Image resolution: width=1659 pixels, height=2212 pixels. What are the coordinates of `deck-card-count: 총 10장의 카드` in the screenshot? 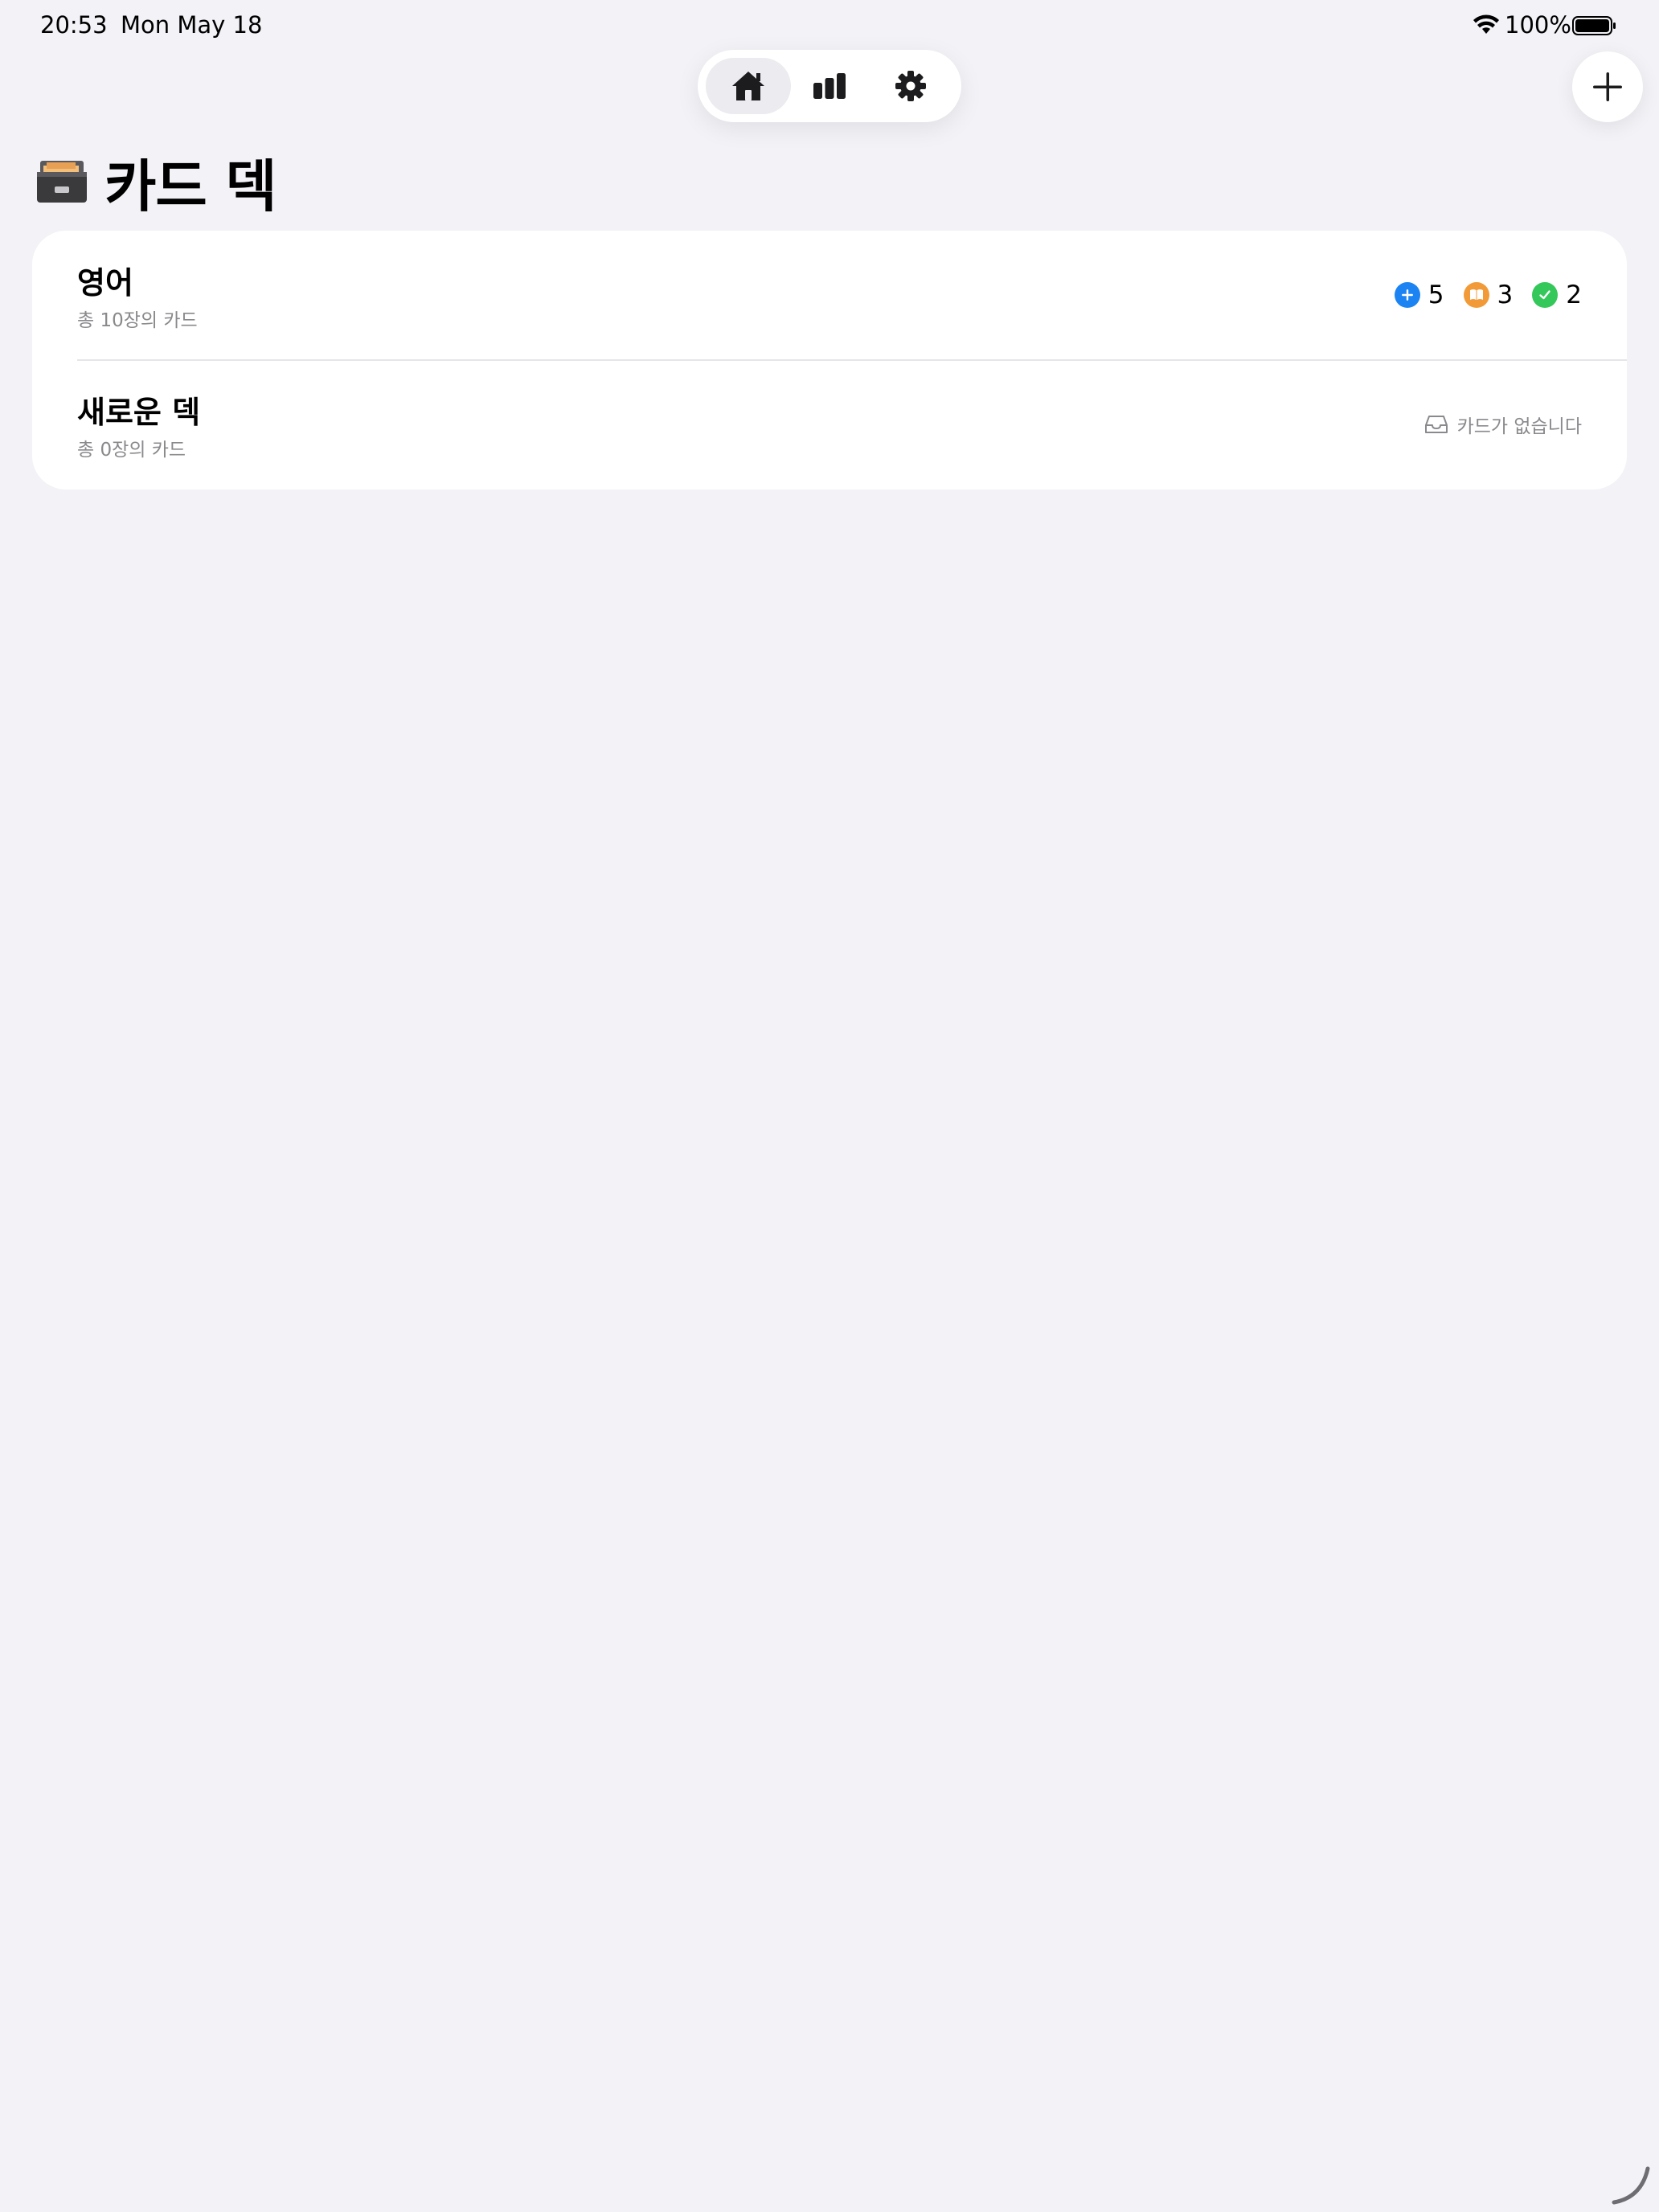 It's located at (137, 320).